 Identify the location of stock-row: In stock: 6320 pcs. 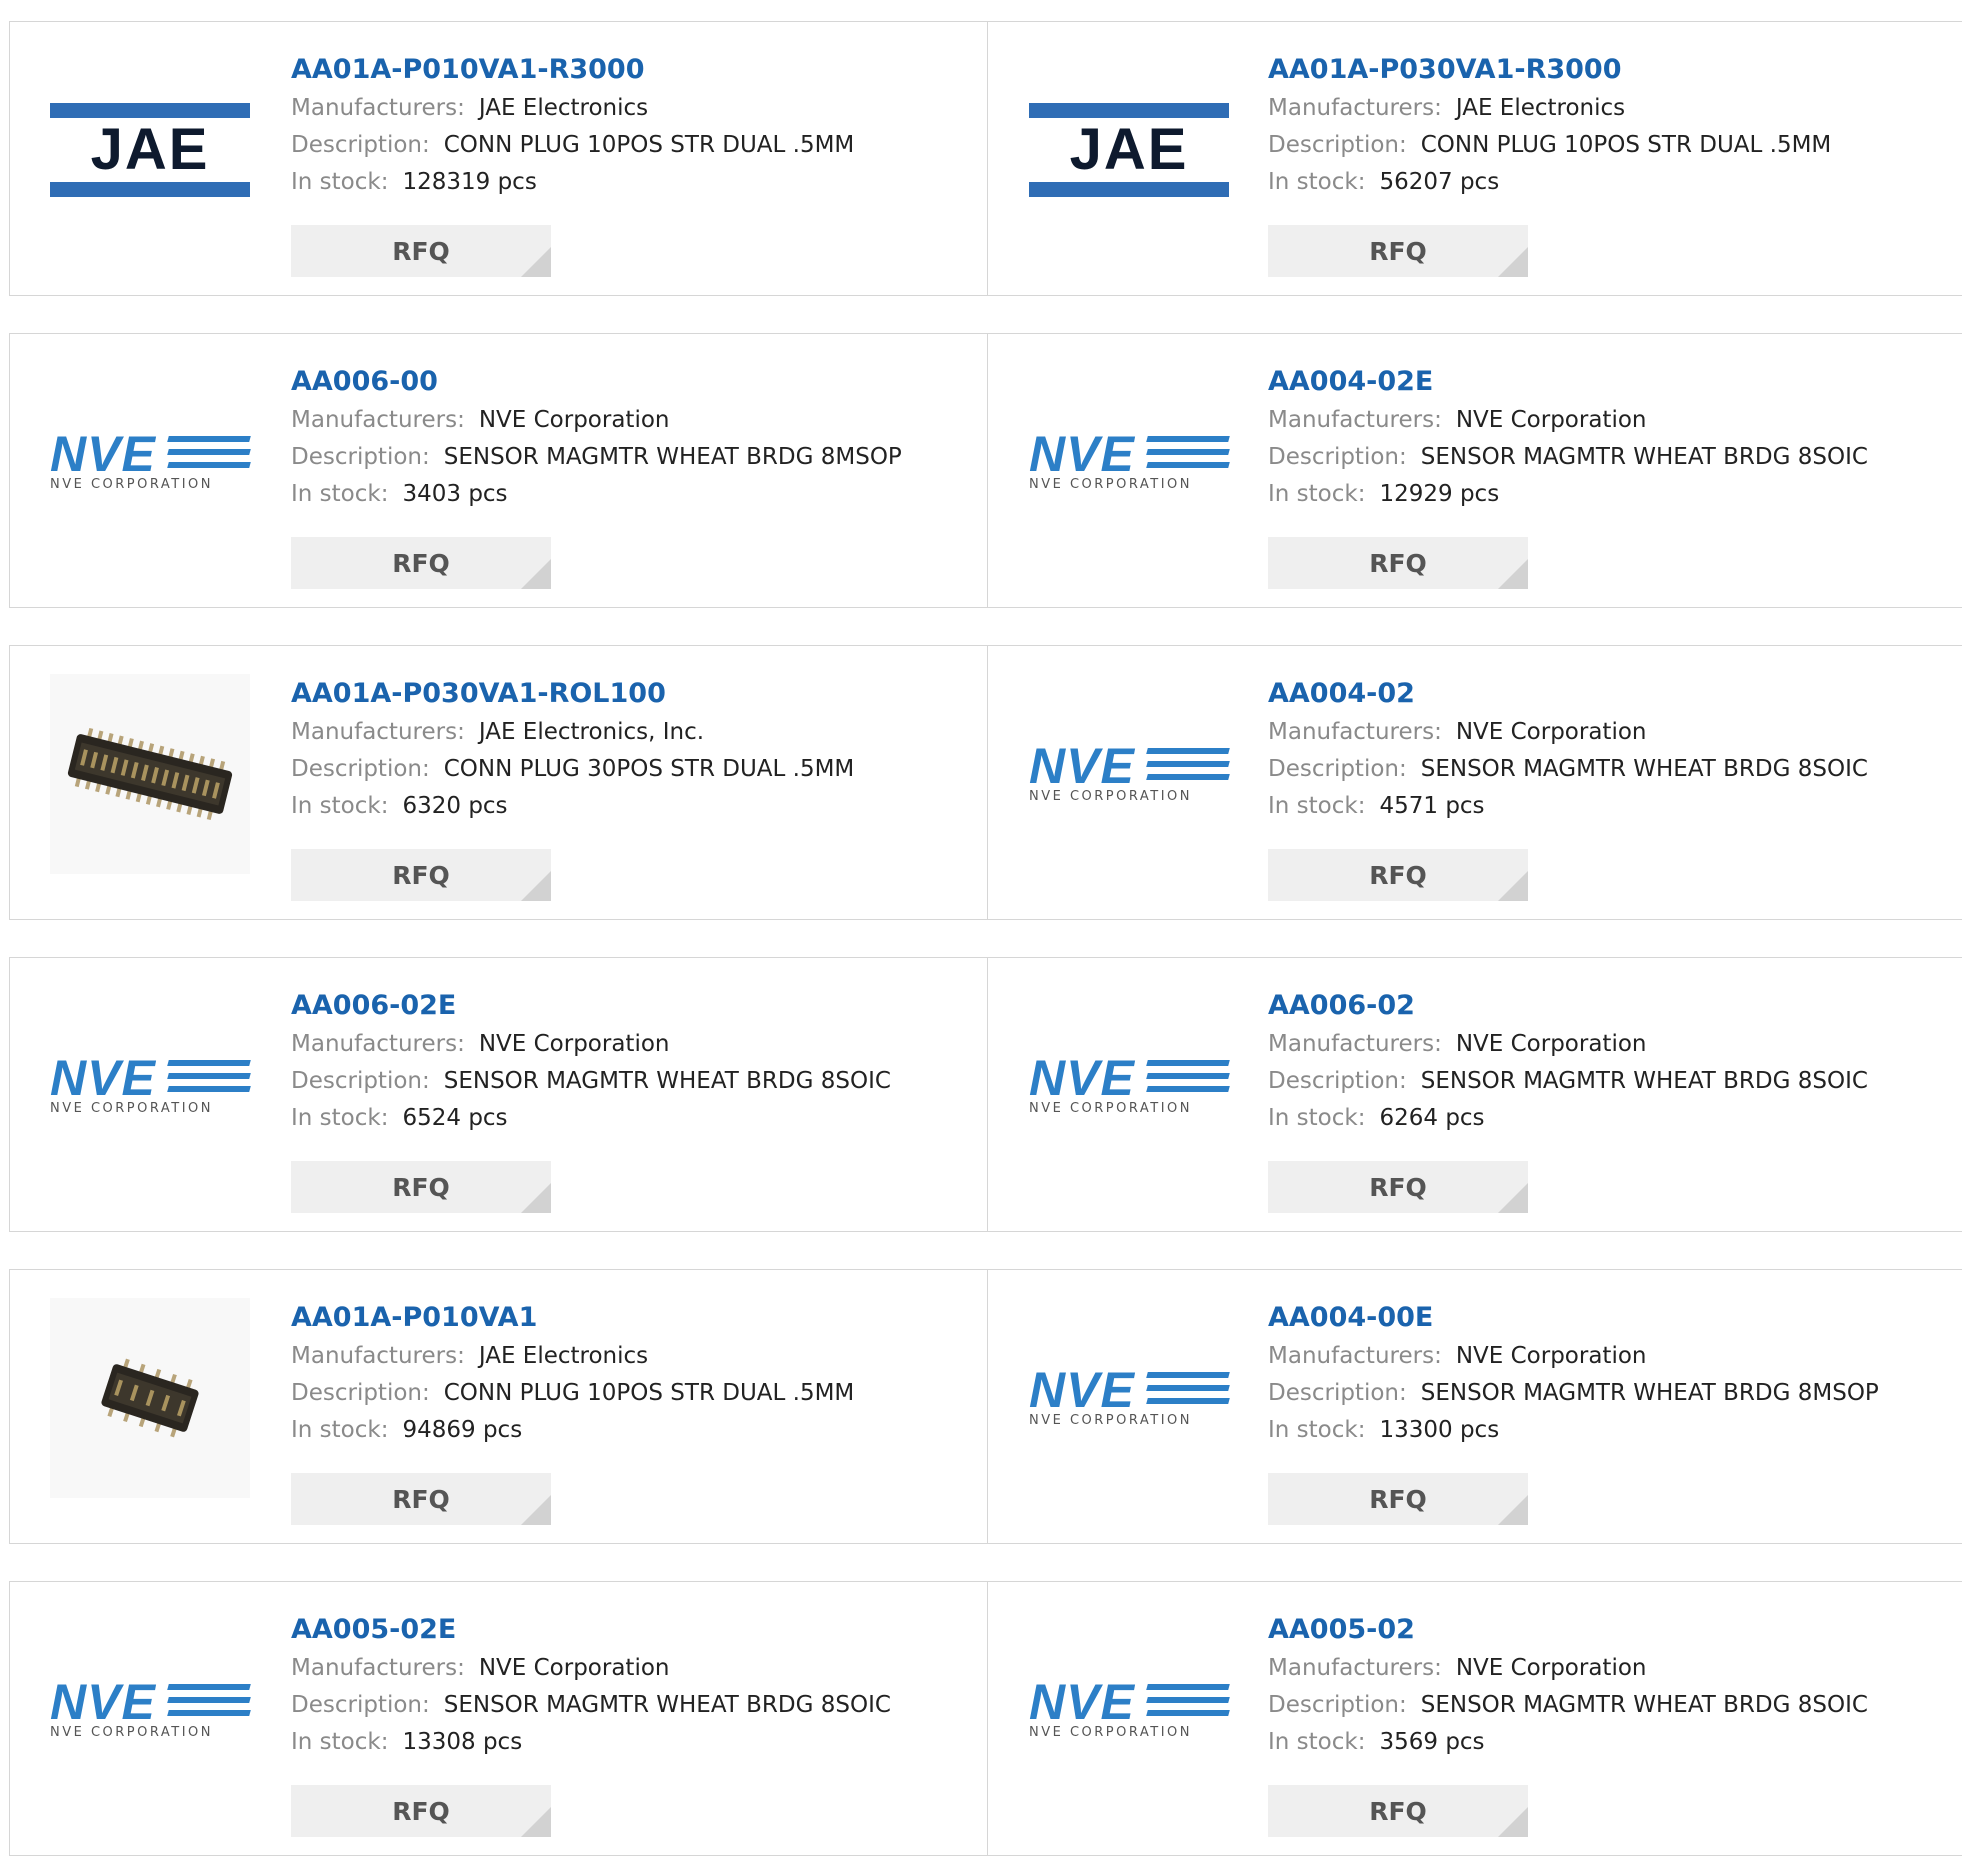
(572, 806).